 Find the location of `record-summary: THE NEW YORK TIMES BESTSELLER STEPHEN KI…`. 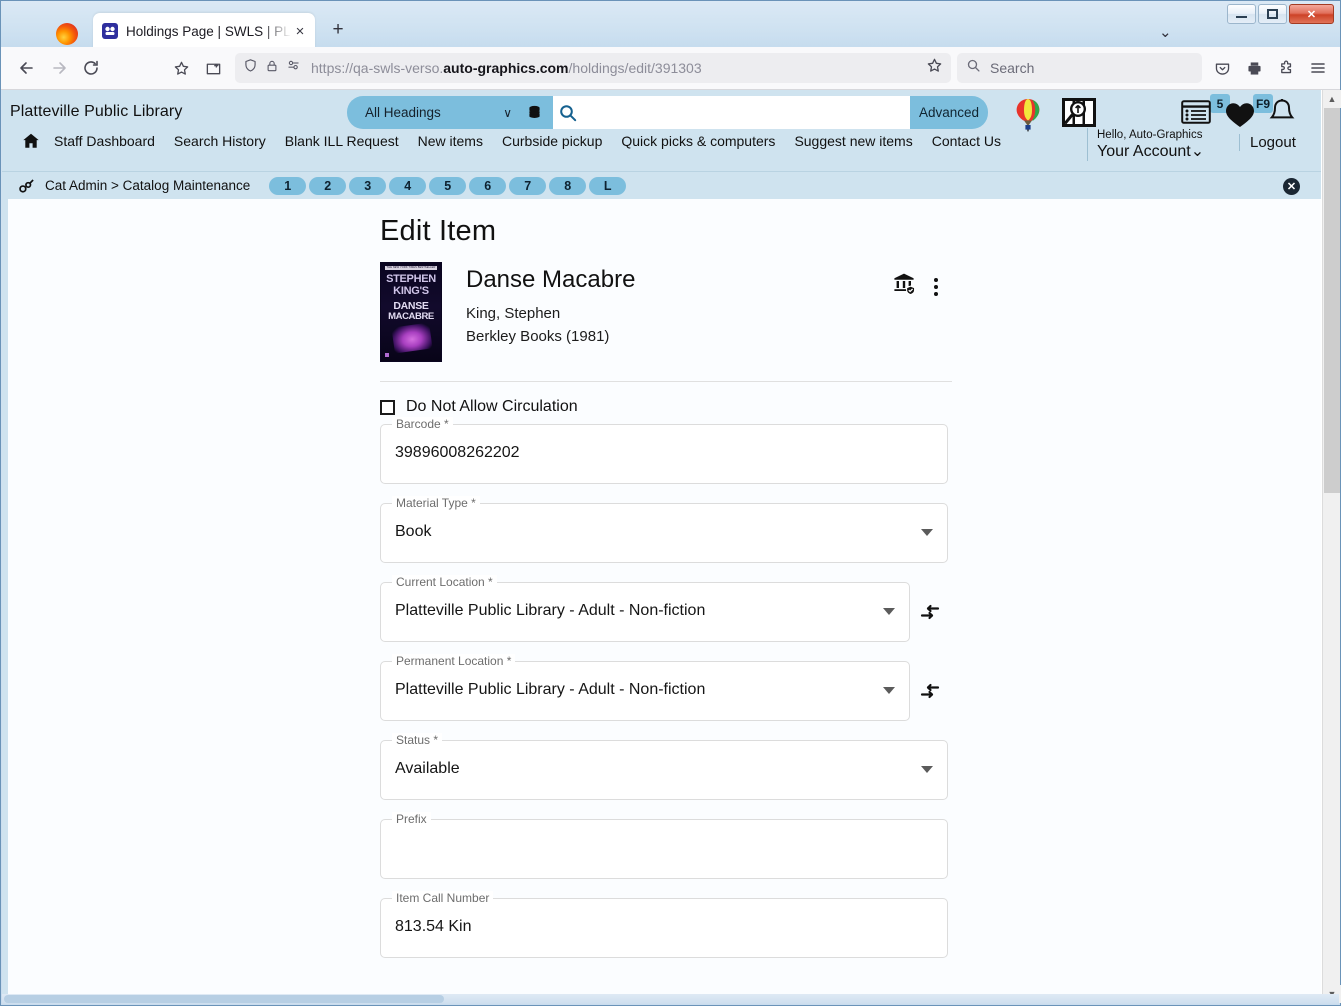

record-summary: THE NEW YORK TIMES BESTSELLER STEPHEN KI… is located at coordinates (670, 312).